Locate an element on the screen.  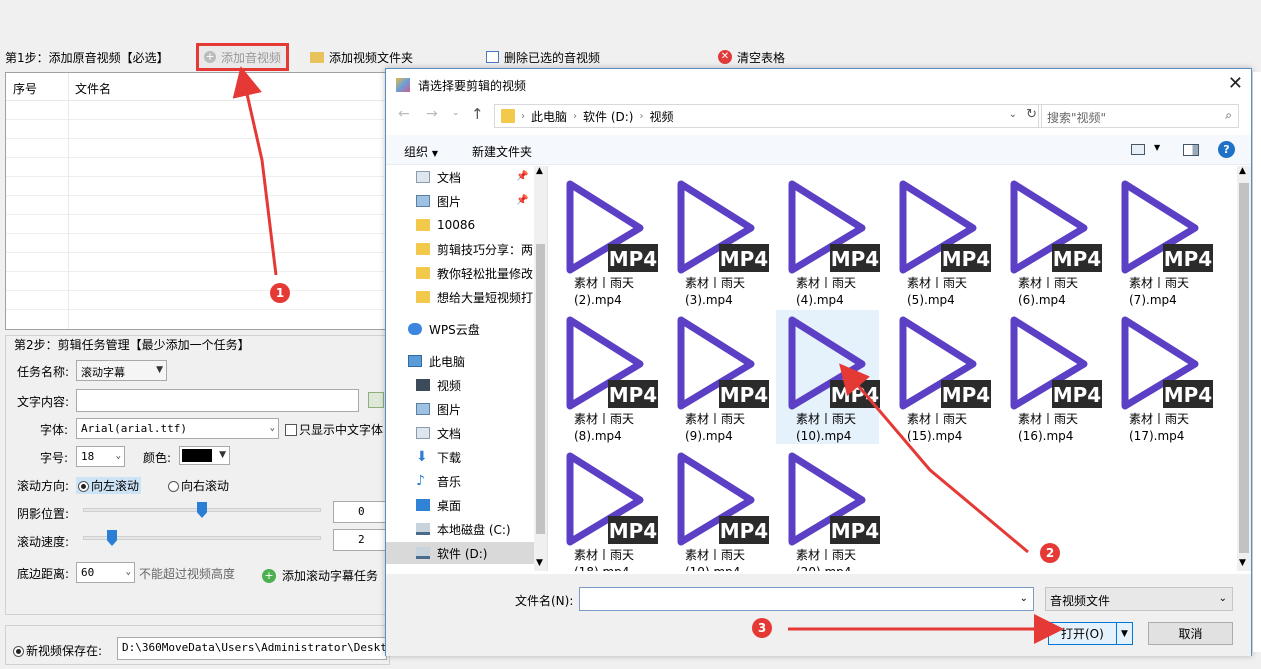
nav-item-music: ♪ 音乐 is located at coordinates (476, 481).